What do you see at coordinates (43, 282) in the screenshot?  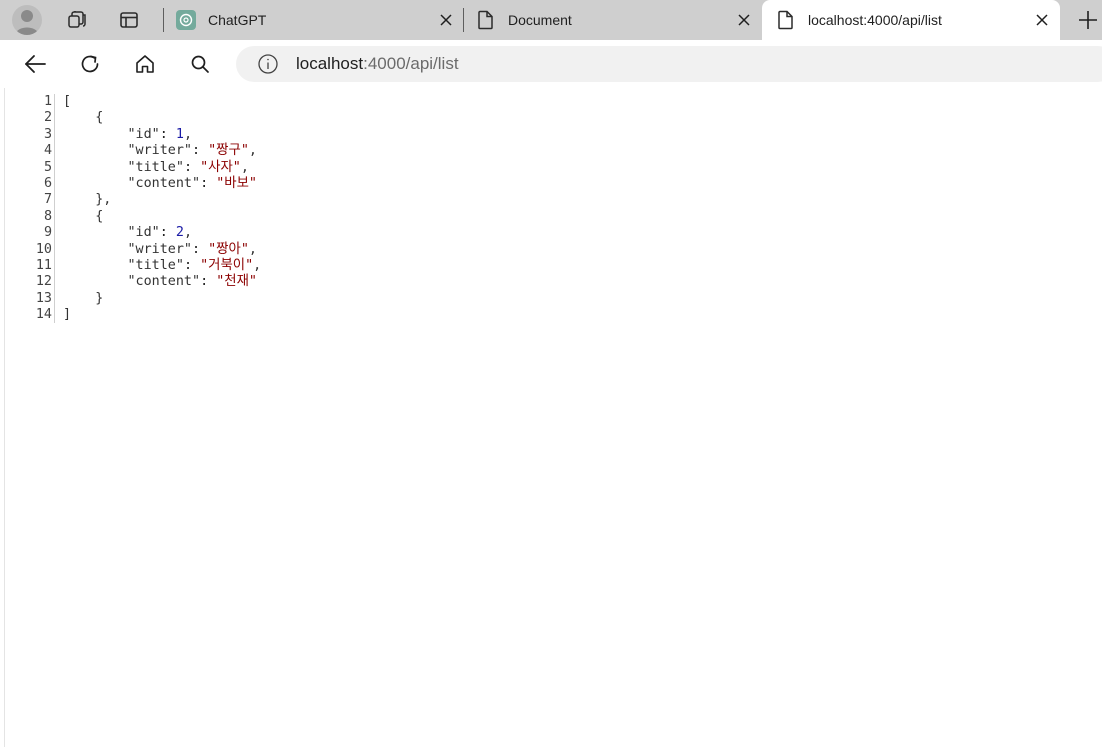 I see `line-number: 12` at bounding box center [43, 282].